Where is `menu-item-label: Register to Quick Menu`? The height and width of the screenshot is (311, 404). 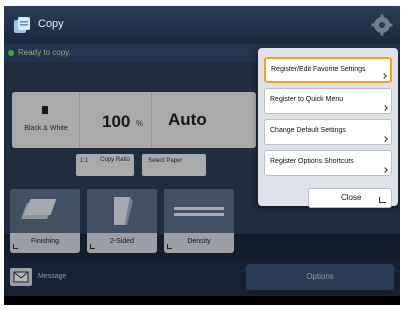
menu-item-label: Register to Quick Menu is located at coordinates (307, 99).